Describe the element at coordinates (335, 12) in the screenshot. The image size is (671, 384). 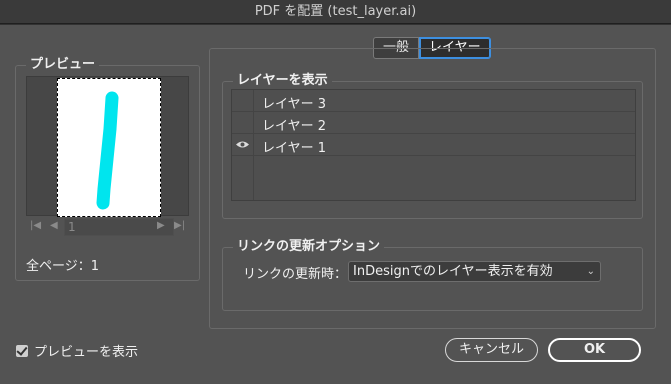
I see `window-title: PDF を配置 (test_layer.ai)` at that location.